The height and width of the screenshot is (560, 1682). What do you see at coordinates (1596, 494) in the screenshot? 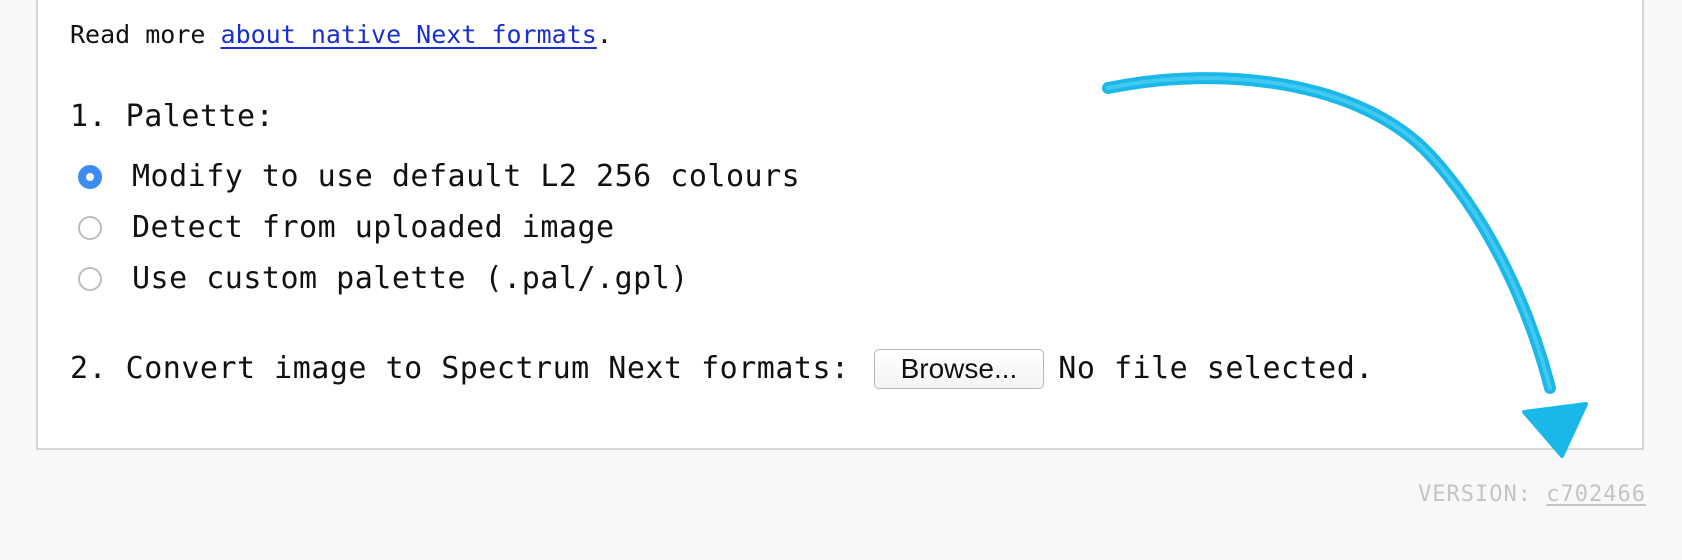
I see `version-hash-link: c702466` at bounding box center [1596, 494].